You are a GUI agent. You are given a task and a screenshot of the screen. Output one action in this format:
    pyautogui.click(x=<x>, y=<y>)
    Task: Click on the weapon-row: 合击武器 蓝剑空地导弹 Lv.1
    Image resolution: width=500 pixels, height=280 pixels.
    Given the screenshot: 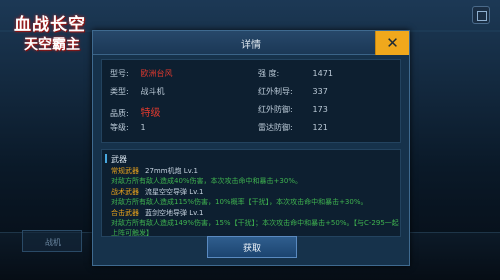 What is the action you would take?
    pyautogui.click(x=157, y=213)
    